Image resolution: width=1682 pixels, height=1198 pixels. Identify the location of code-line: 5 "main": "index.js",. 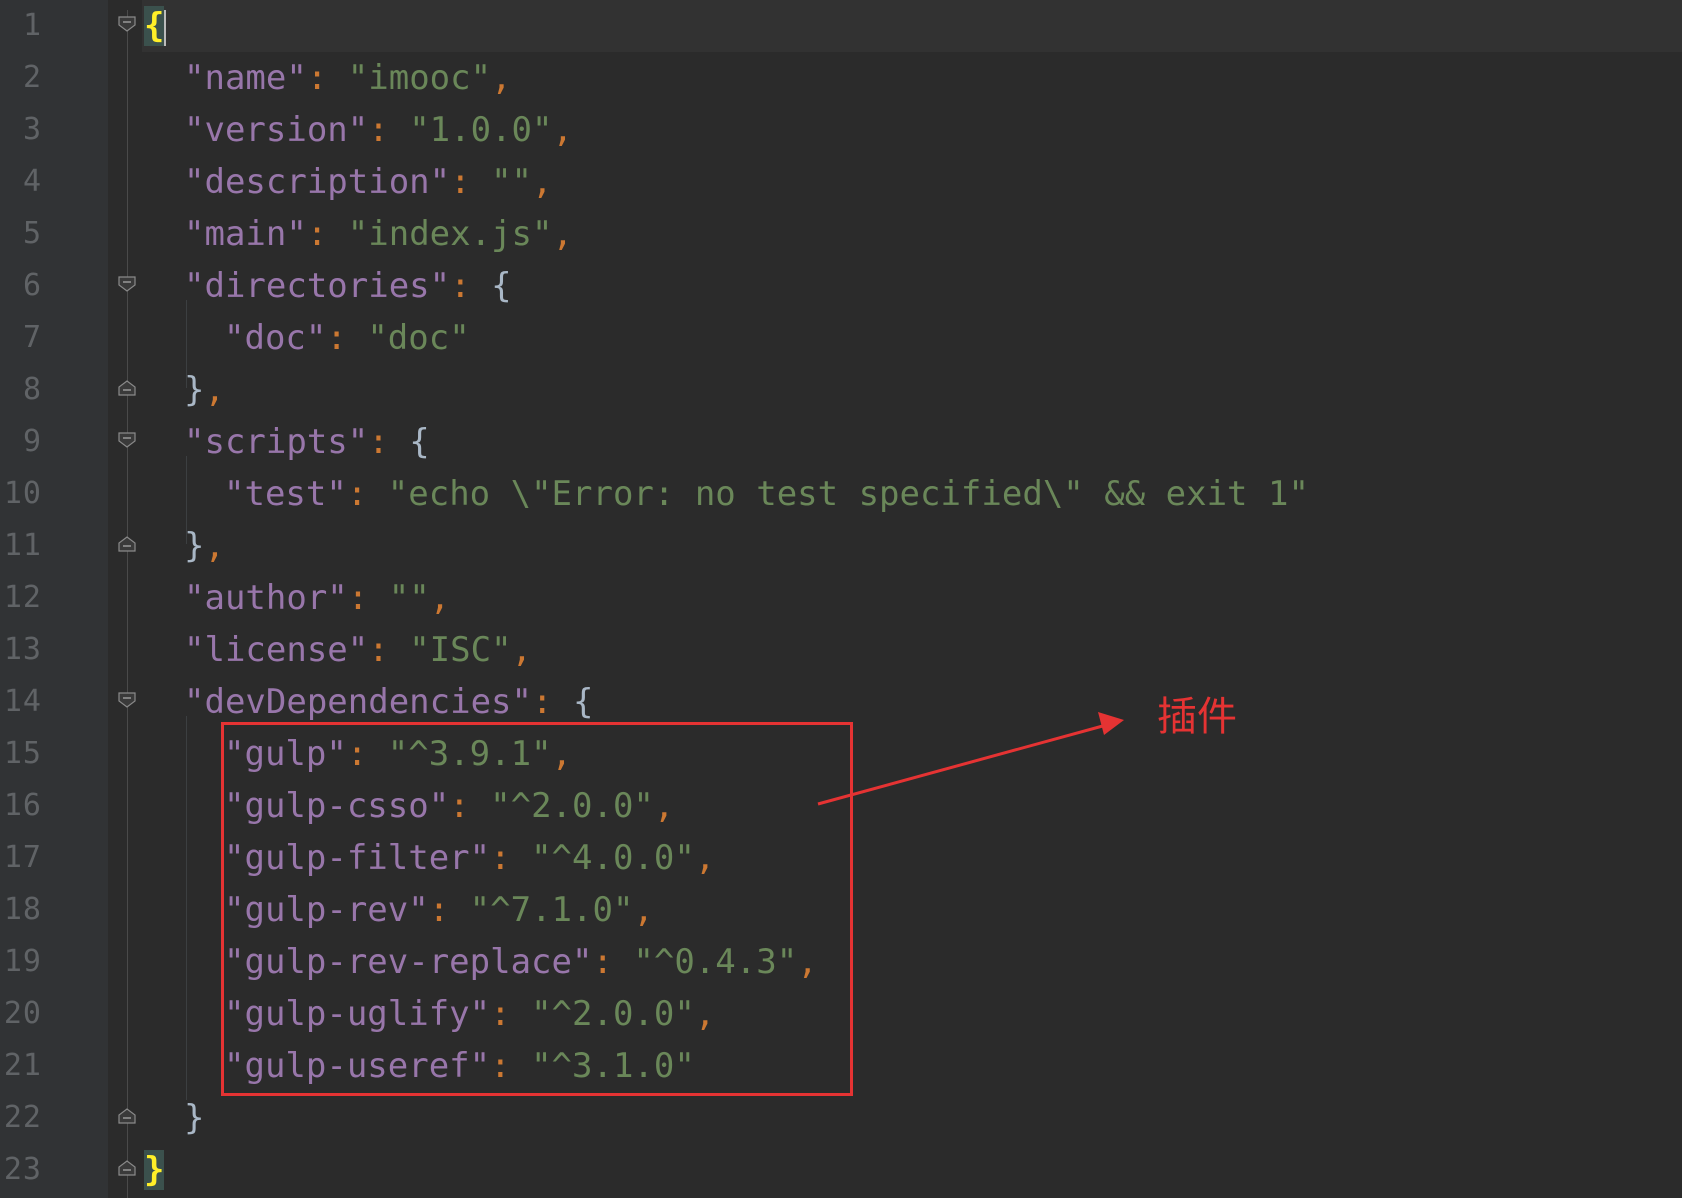
(841, 234).